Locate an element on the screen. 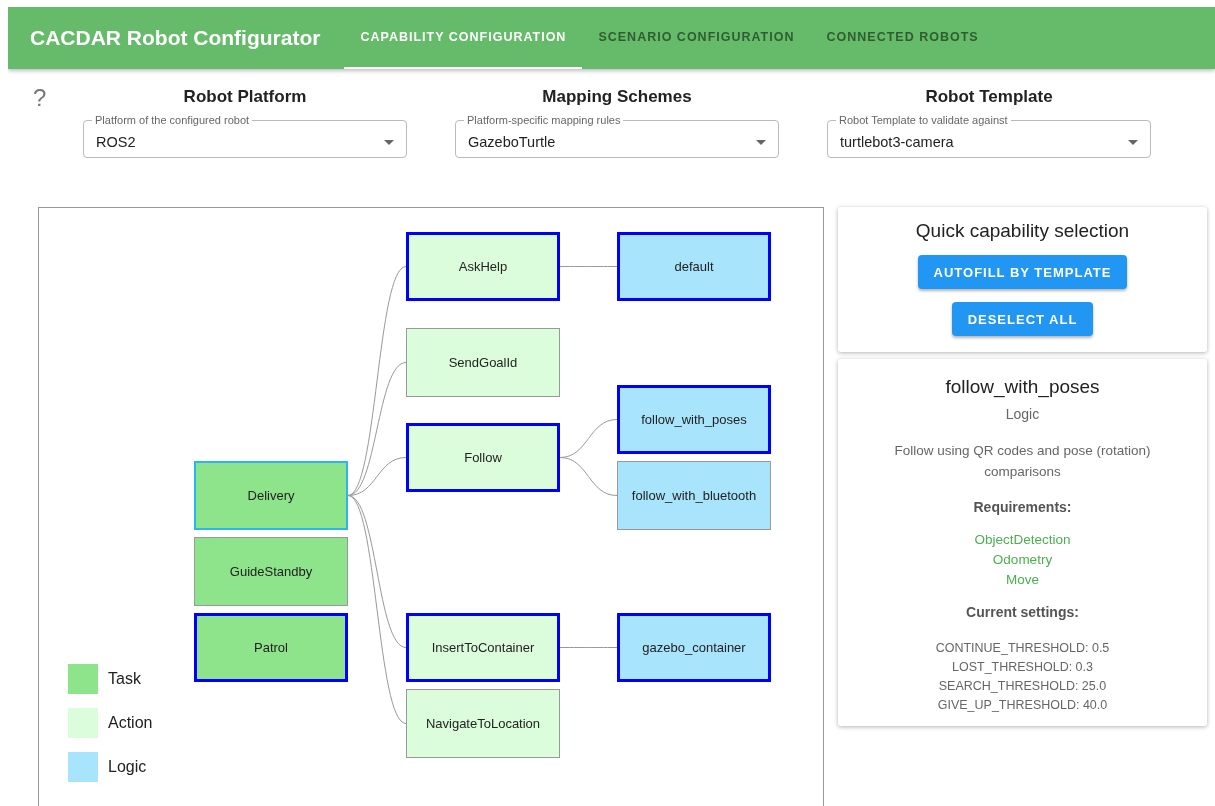 Image resolution: width=1215 pixels, height=806 pixels. setting-item: LOST_THRESHOLD: 0.3 is located at coordinates (1022, 667).